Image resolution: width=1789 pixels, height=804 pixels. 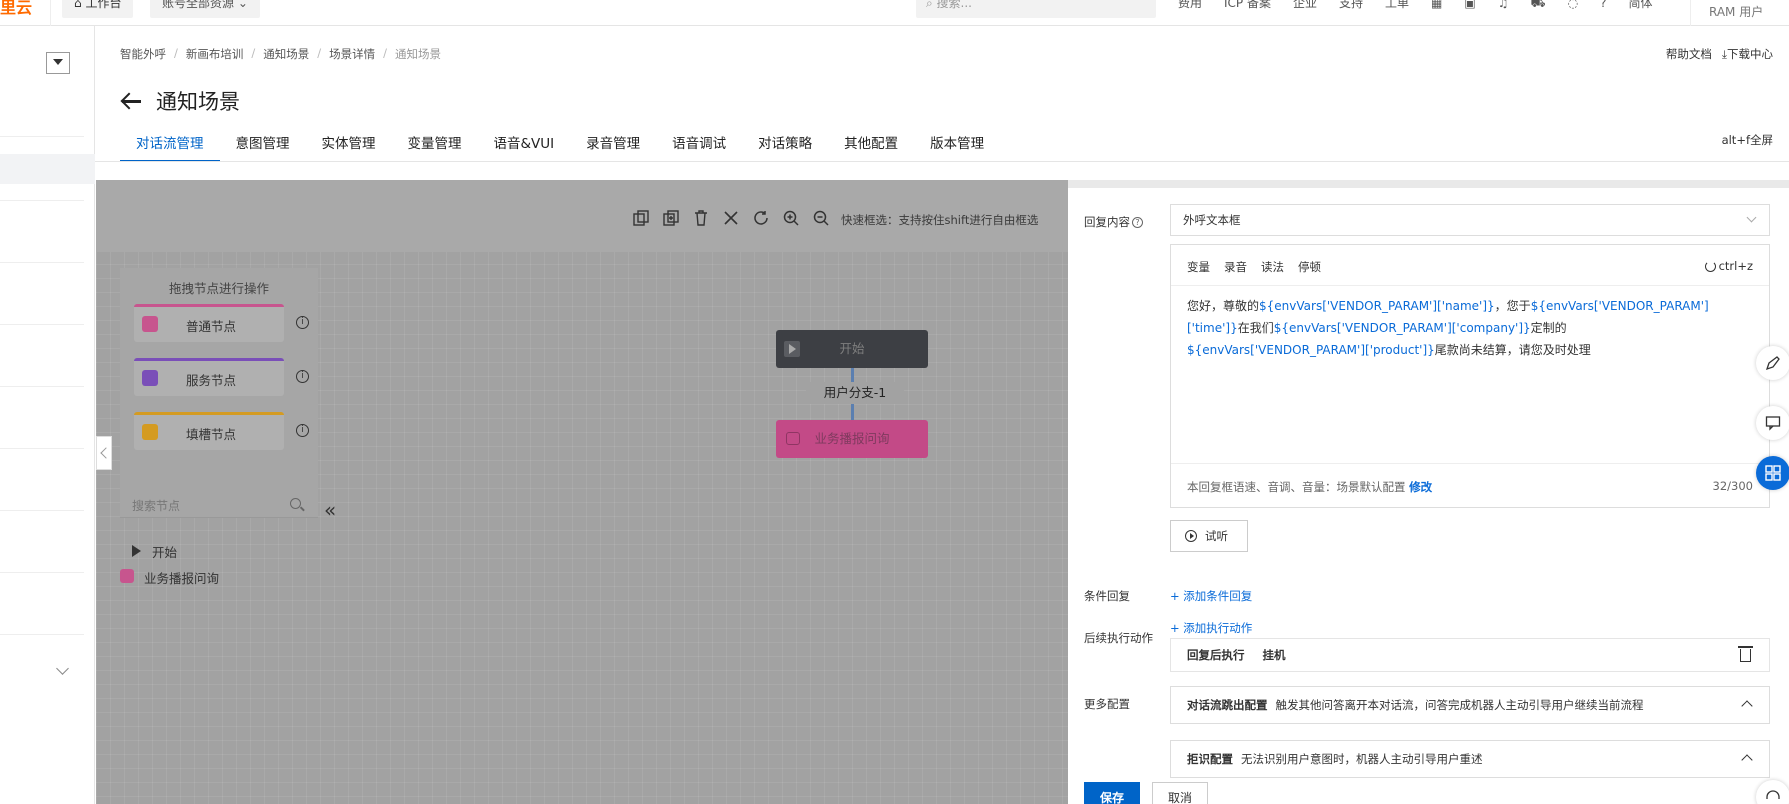 I want to click on grid-icon: ▦, so click(x=1436, y=7).